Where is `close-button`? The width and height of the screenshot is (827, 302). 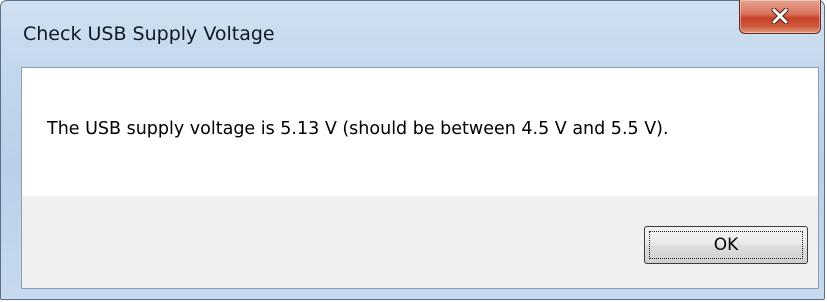 close-button is located at coordinates (780, 17).